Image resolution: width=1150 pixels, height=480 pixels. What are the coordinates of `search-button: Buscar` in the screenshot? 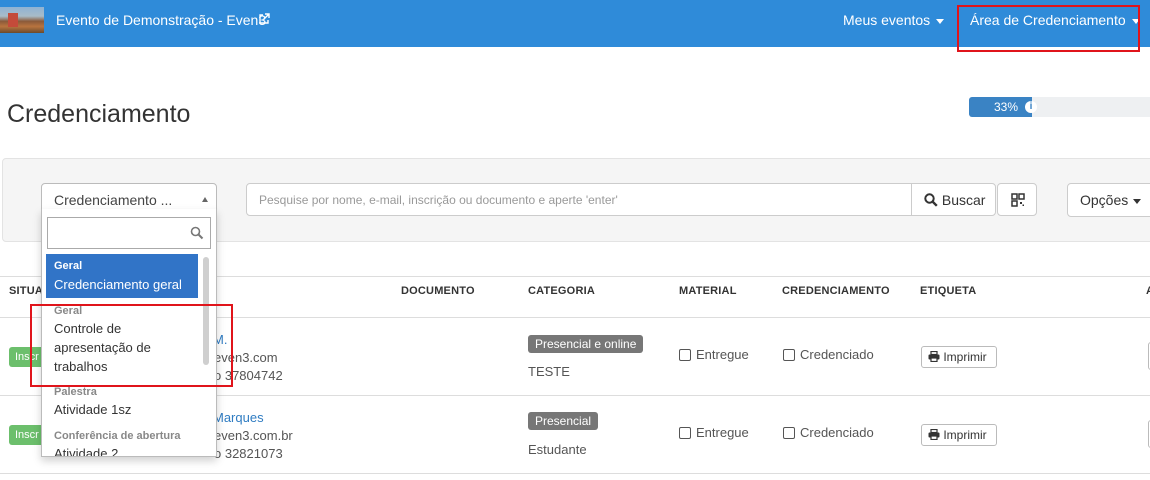 It's located at (953, 199).